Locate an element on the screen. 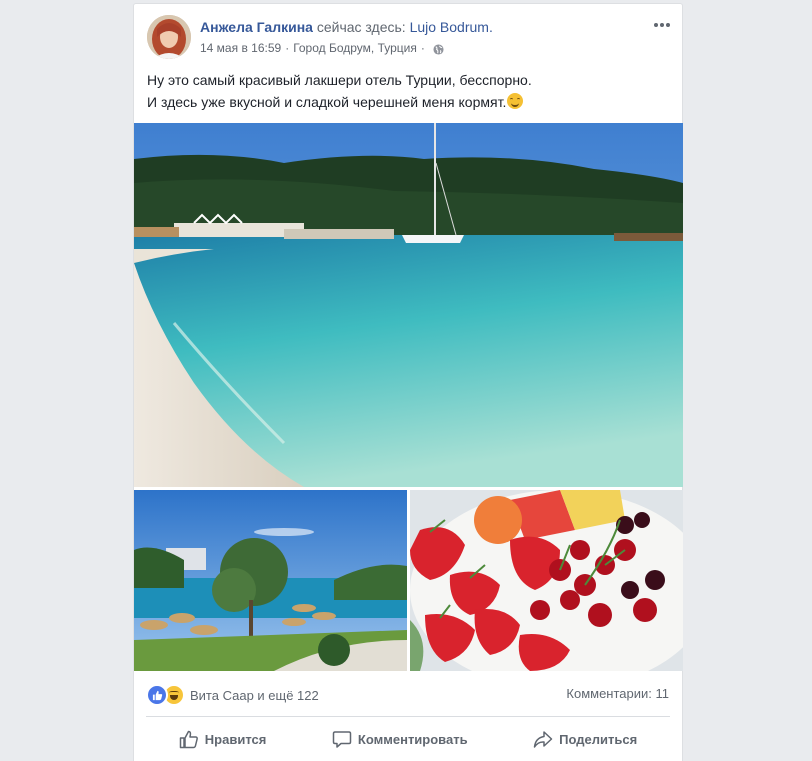 The width and height of the screenshot is (812, 761). like-reaction-icon is located at coordinates (157, 695).